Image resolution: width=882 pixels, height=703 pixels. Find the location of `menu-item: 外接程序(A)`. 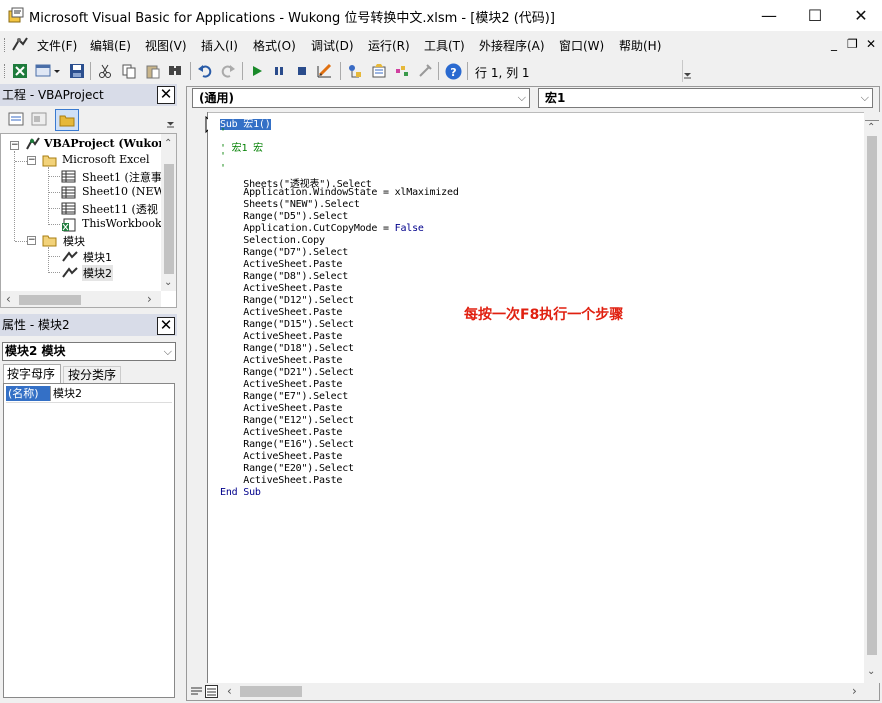

menu-item: 外接程序(A) is located at coordinates (512, 45).